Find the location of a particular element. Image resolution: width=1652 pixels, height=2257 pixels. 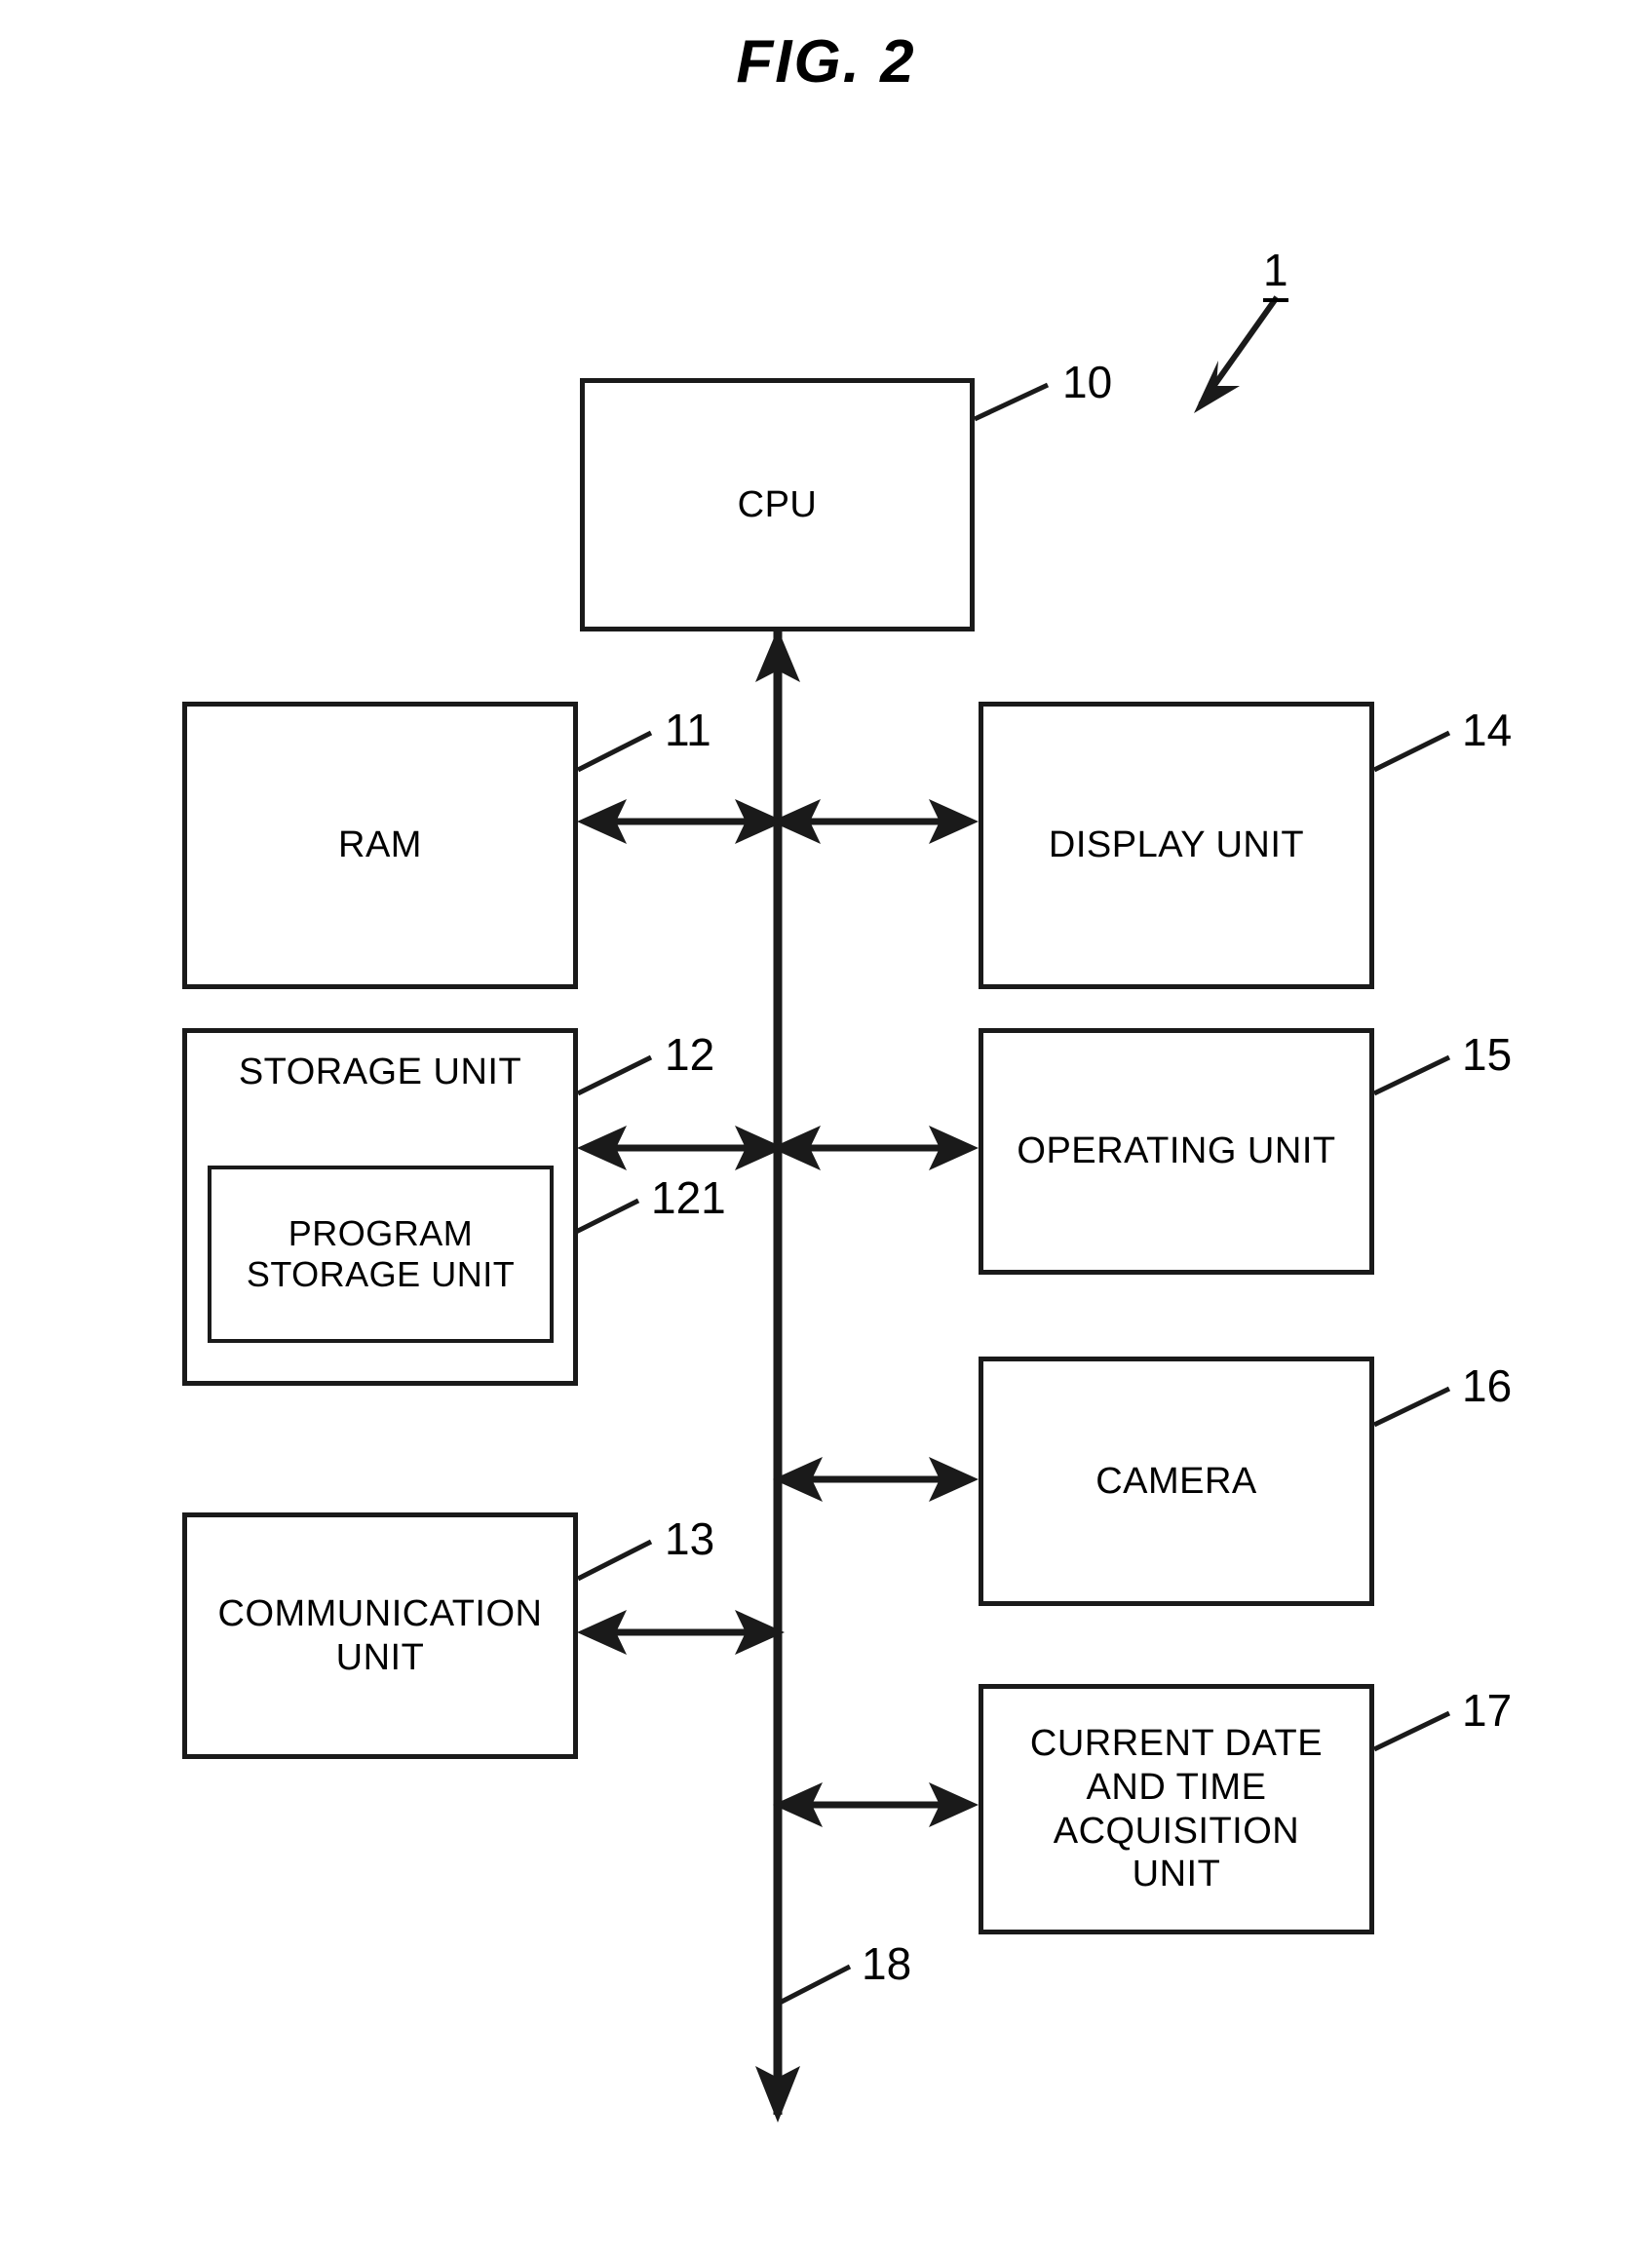

connector-communication-bus is located at coordinates (681, 1632).